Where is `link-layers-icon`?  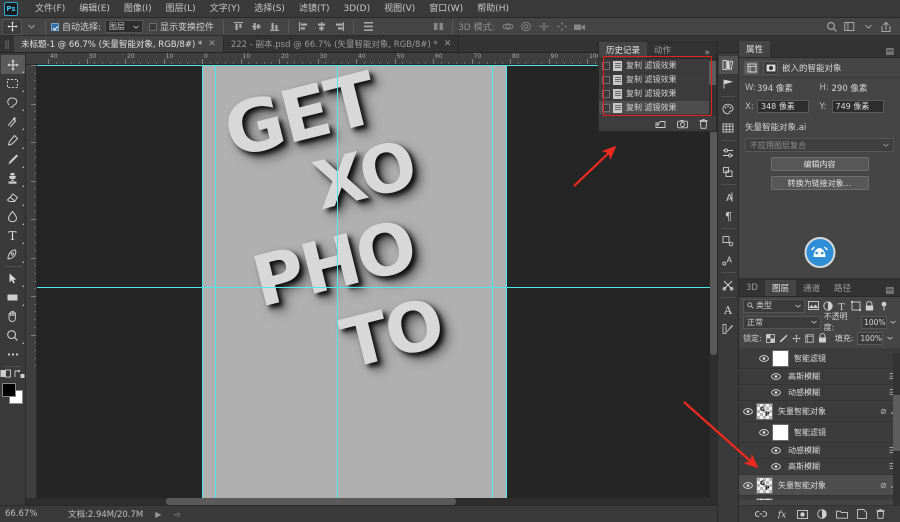
link-layers-icon is located at coordinates (760, 514).